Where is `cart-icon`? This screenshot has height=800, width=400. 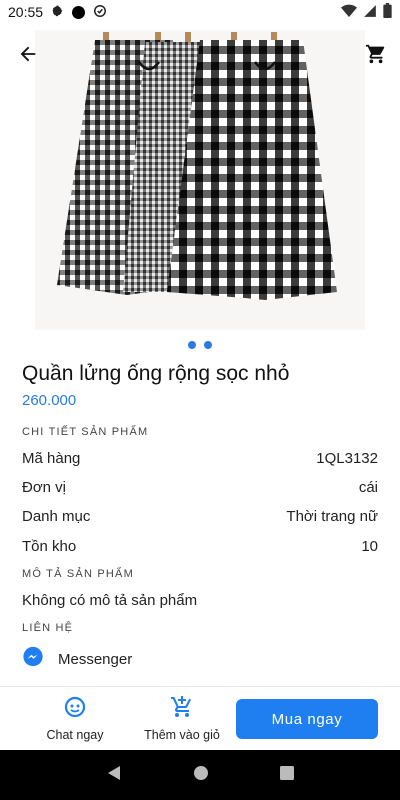
cart-icon is located at coordinates (376, 54).